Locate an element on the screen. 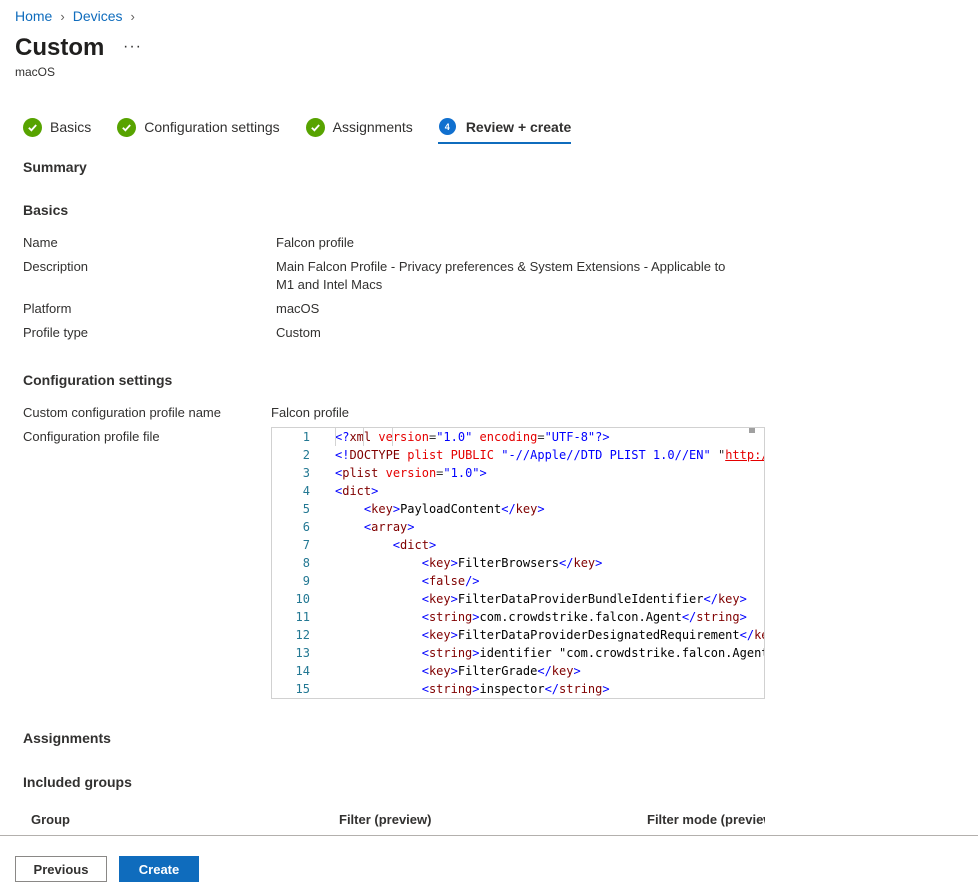 This screenshot has height=892, width=978. scrollbar-thumb is located at coordinates (752, 430).